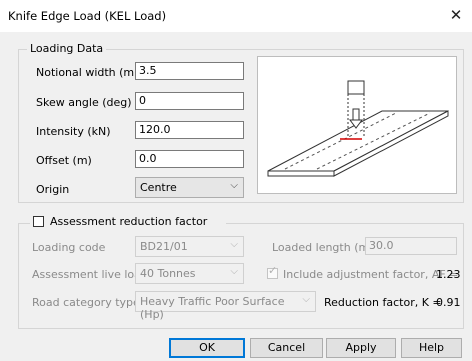 The width and height of the screenshot is (472, 361). I want to click on checkmark-icon: ✓, so click(273, 270).